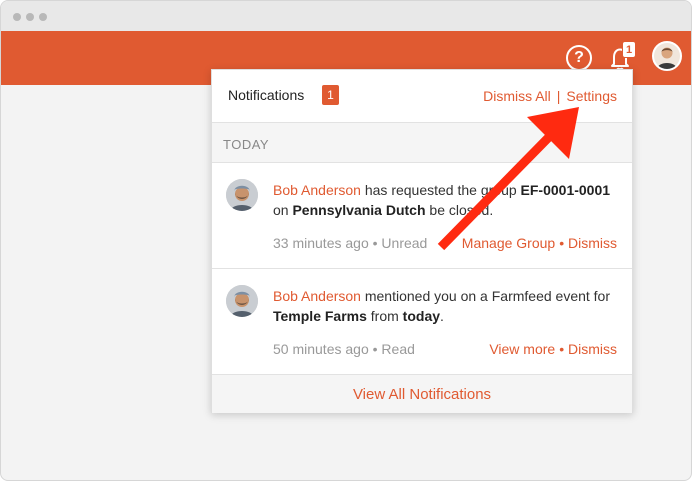 This screenshot has height=481, width=692. Describe the element at coordinates (485, 296) in the screenshot. I see `message-text: mentioned you on a Farmfeed event for` at that location.